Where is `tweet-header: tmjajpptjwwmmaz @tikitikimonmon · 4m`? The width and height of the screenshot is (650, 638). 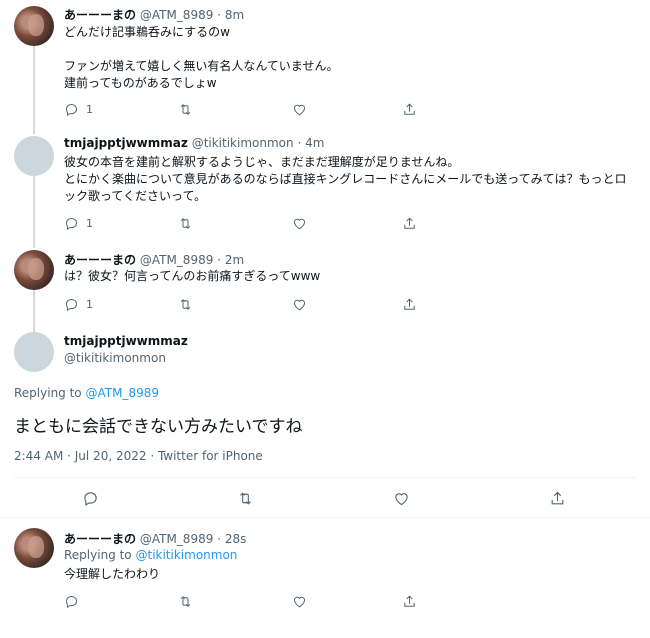
tweet-header: tmjajpptjwwmmaz @tikitikimonmon · 4m is located at coordinates (194, 143).